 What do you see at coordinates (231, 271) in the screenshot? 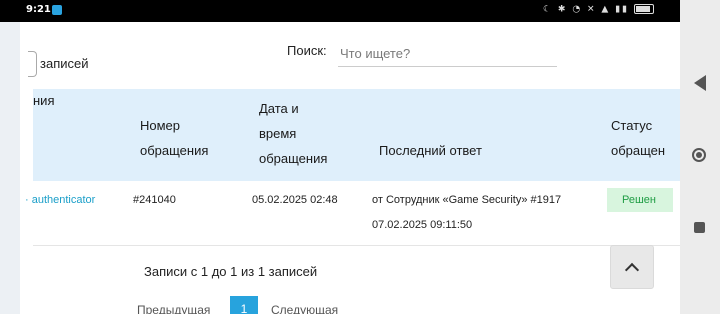
I see `table-info: Записи с 1 до 1 из 1 записей` at bounding box center [231, 271].